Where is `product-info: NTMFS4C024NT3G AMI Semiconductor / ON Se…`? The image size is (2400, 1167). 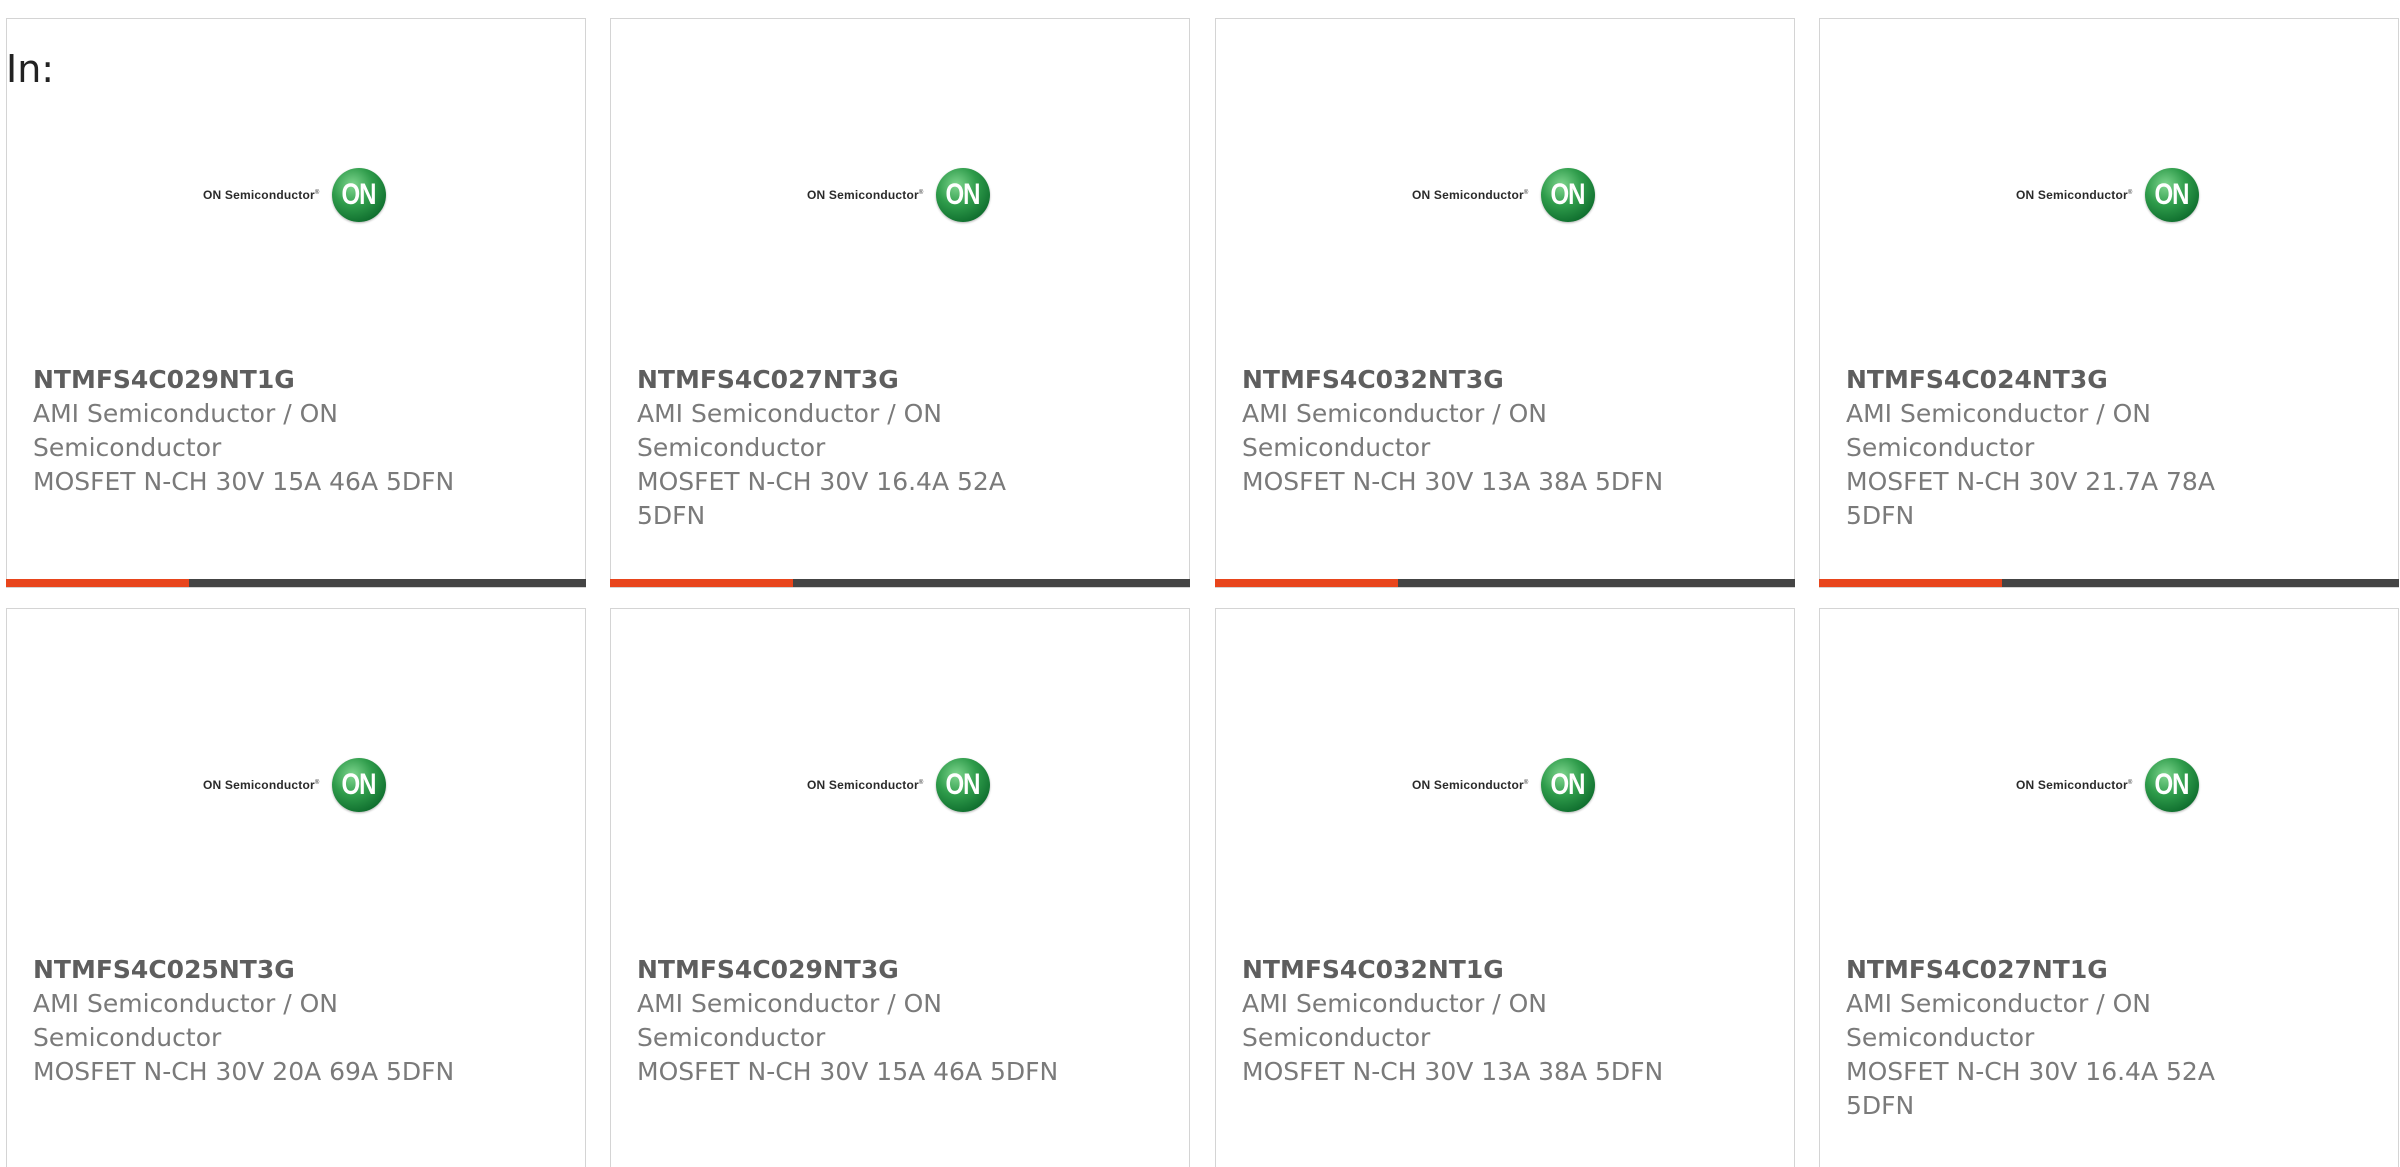
product-info: NTMFS4C024NT3G AMI Semiconductor / ON Se… is located at coordinates (2061, 448).